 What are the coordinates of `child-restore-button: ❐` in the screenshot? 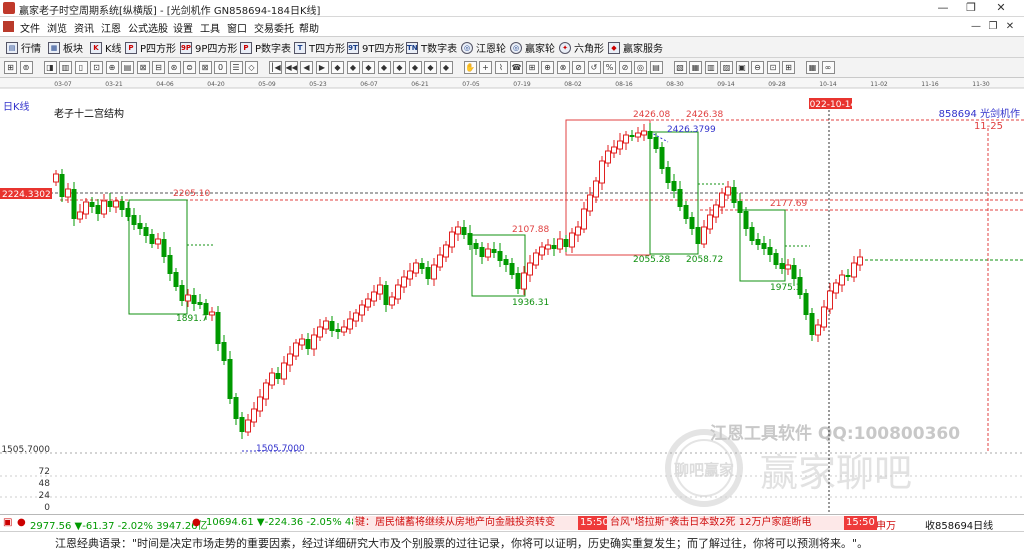 It's located at (993, 27).